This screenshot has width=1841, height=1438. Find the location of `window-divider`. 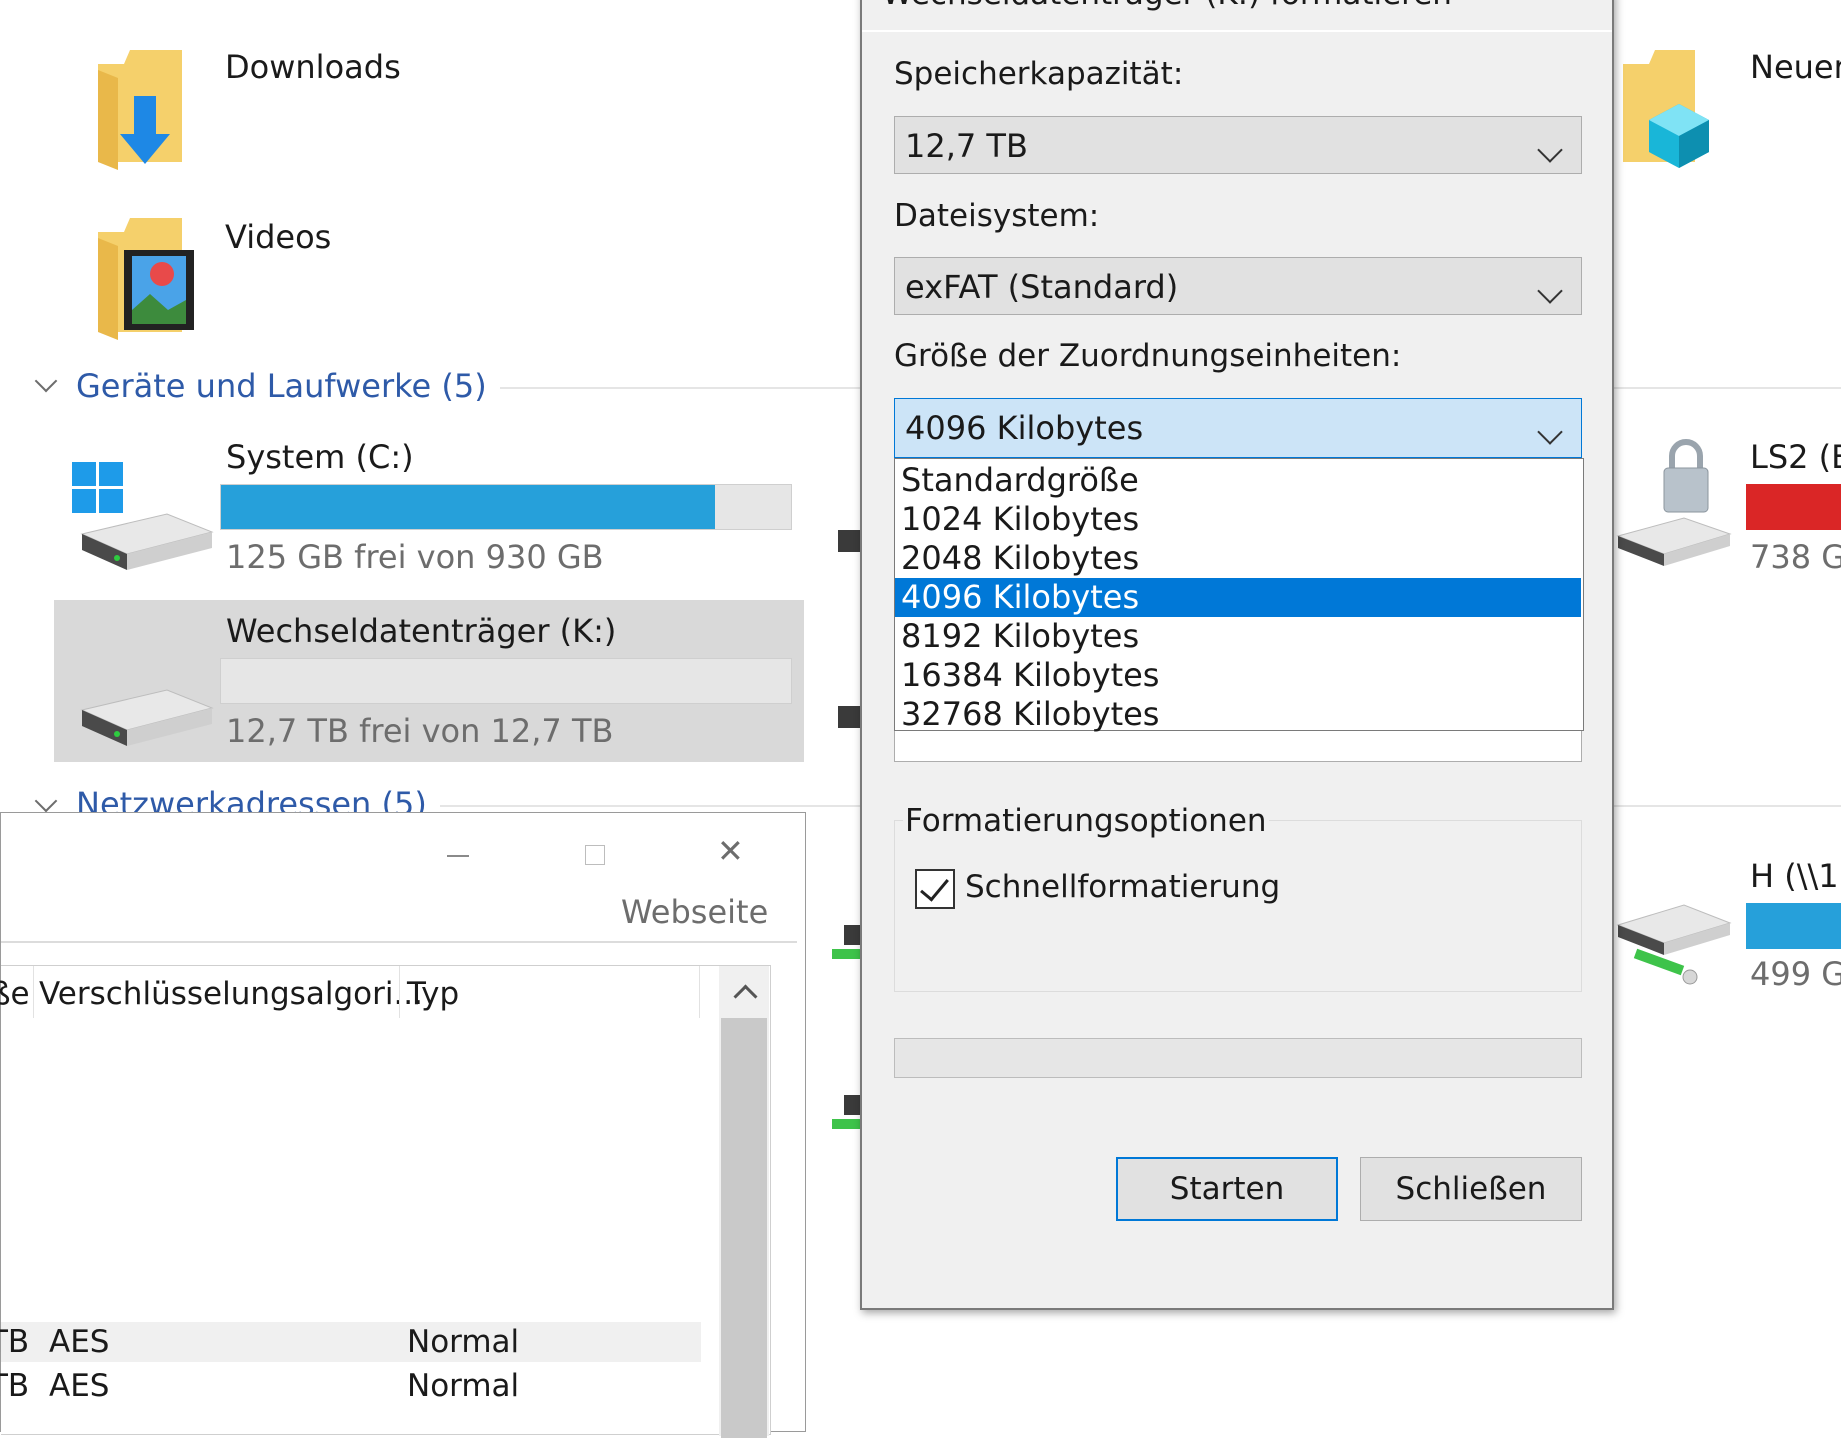

window-divider is located at coordinates (399, 942).